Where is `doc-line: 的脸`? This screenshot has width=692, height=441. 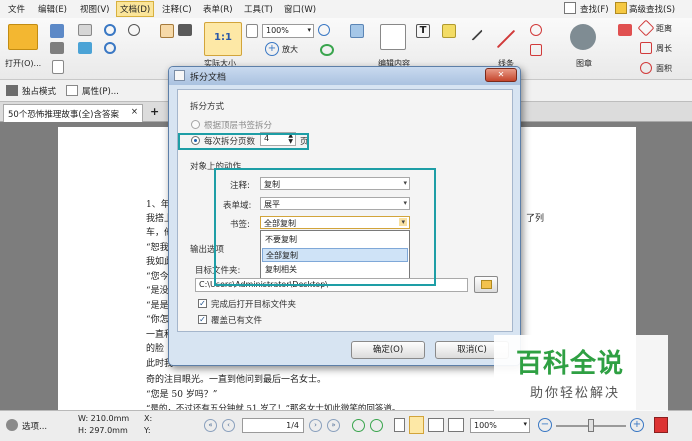
doc-line: 的脸 is located at coordinates (155, 349).